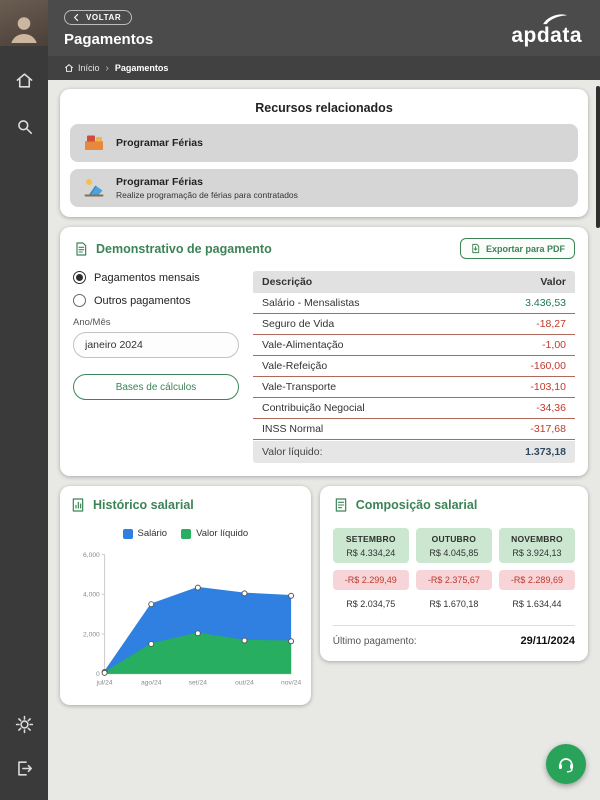 This screenshot has height=800, width=600. I want to click on export-pdf-button: Exportar para PDF, so click(517, 248).